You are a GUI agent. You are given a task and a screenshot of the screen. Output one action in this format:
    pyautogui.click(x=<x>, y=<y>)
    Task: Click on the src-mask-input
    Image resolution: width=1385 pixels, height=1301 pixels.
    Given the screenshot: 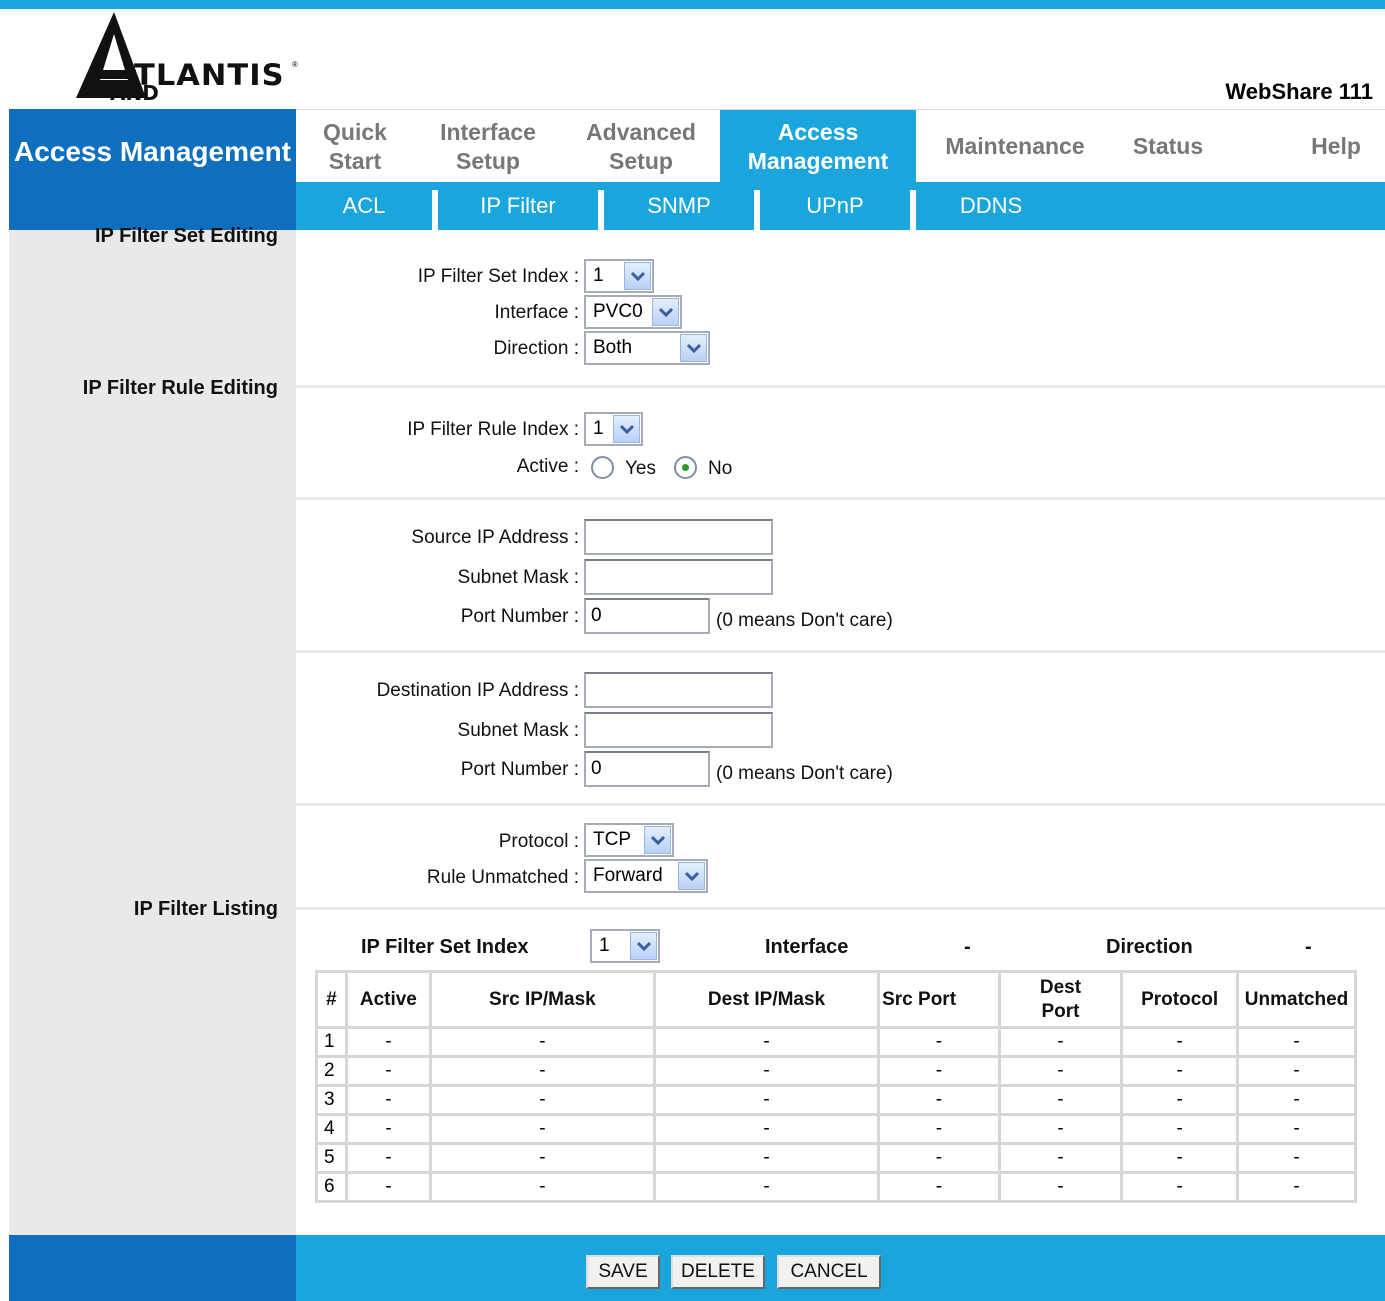 What is the action you would take?
    pyautogui.click(x=678, y=577)
    